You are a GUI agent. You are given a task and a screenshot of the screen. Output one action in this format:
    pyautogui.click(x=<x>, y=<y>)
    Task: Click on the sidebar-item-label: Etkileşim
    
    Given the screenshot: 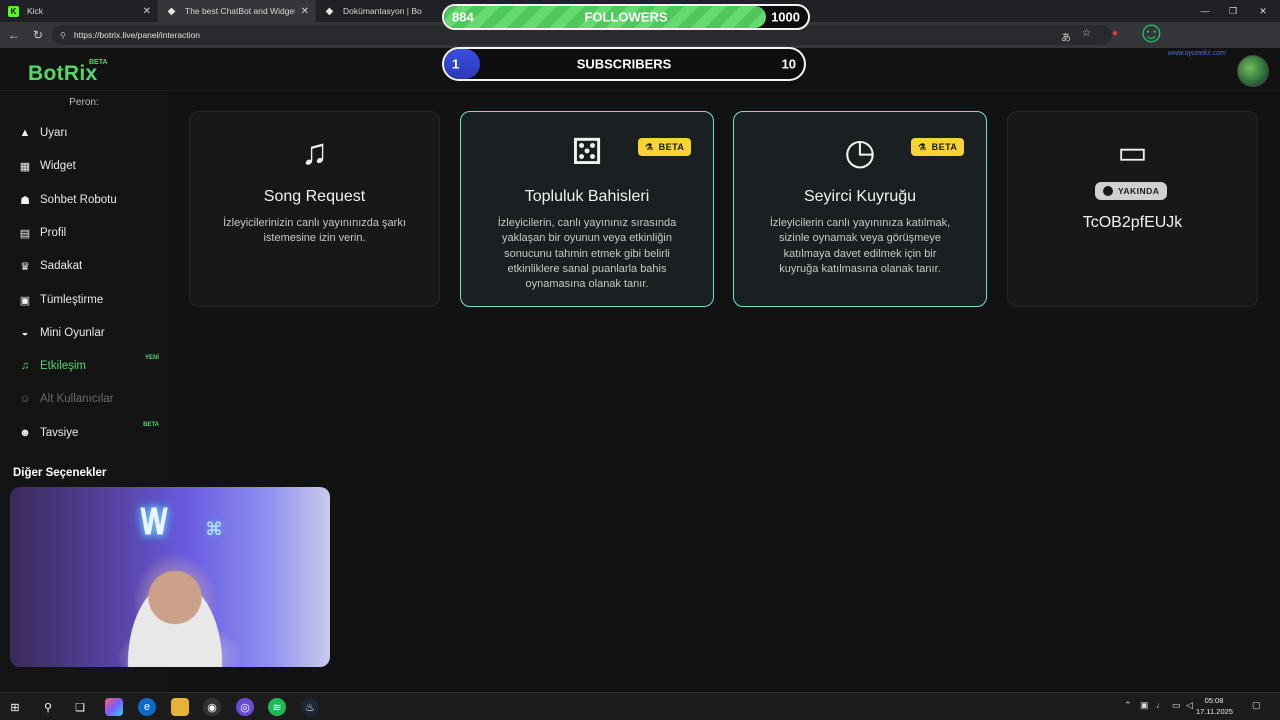 What is the action you would take?
    pyautogui.click(x=63, y=366)
    